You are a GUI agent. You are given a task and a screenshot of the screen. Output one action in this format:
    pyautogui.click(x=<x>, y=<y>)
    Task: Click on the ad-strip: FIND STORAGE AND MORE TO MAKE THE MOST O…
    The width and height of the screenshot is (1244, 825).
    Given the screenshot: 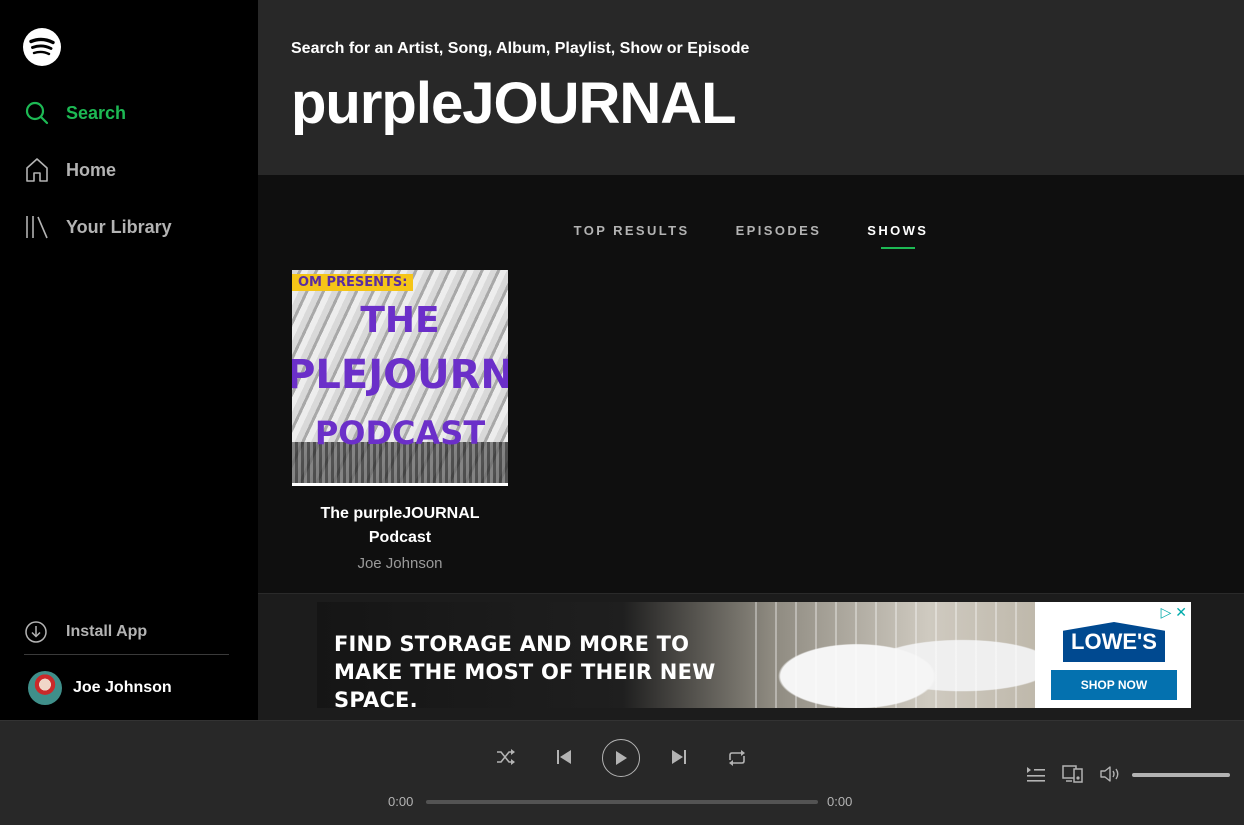 What is the action you would take?
    pyautogui.click(x=751, y=657)
    